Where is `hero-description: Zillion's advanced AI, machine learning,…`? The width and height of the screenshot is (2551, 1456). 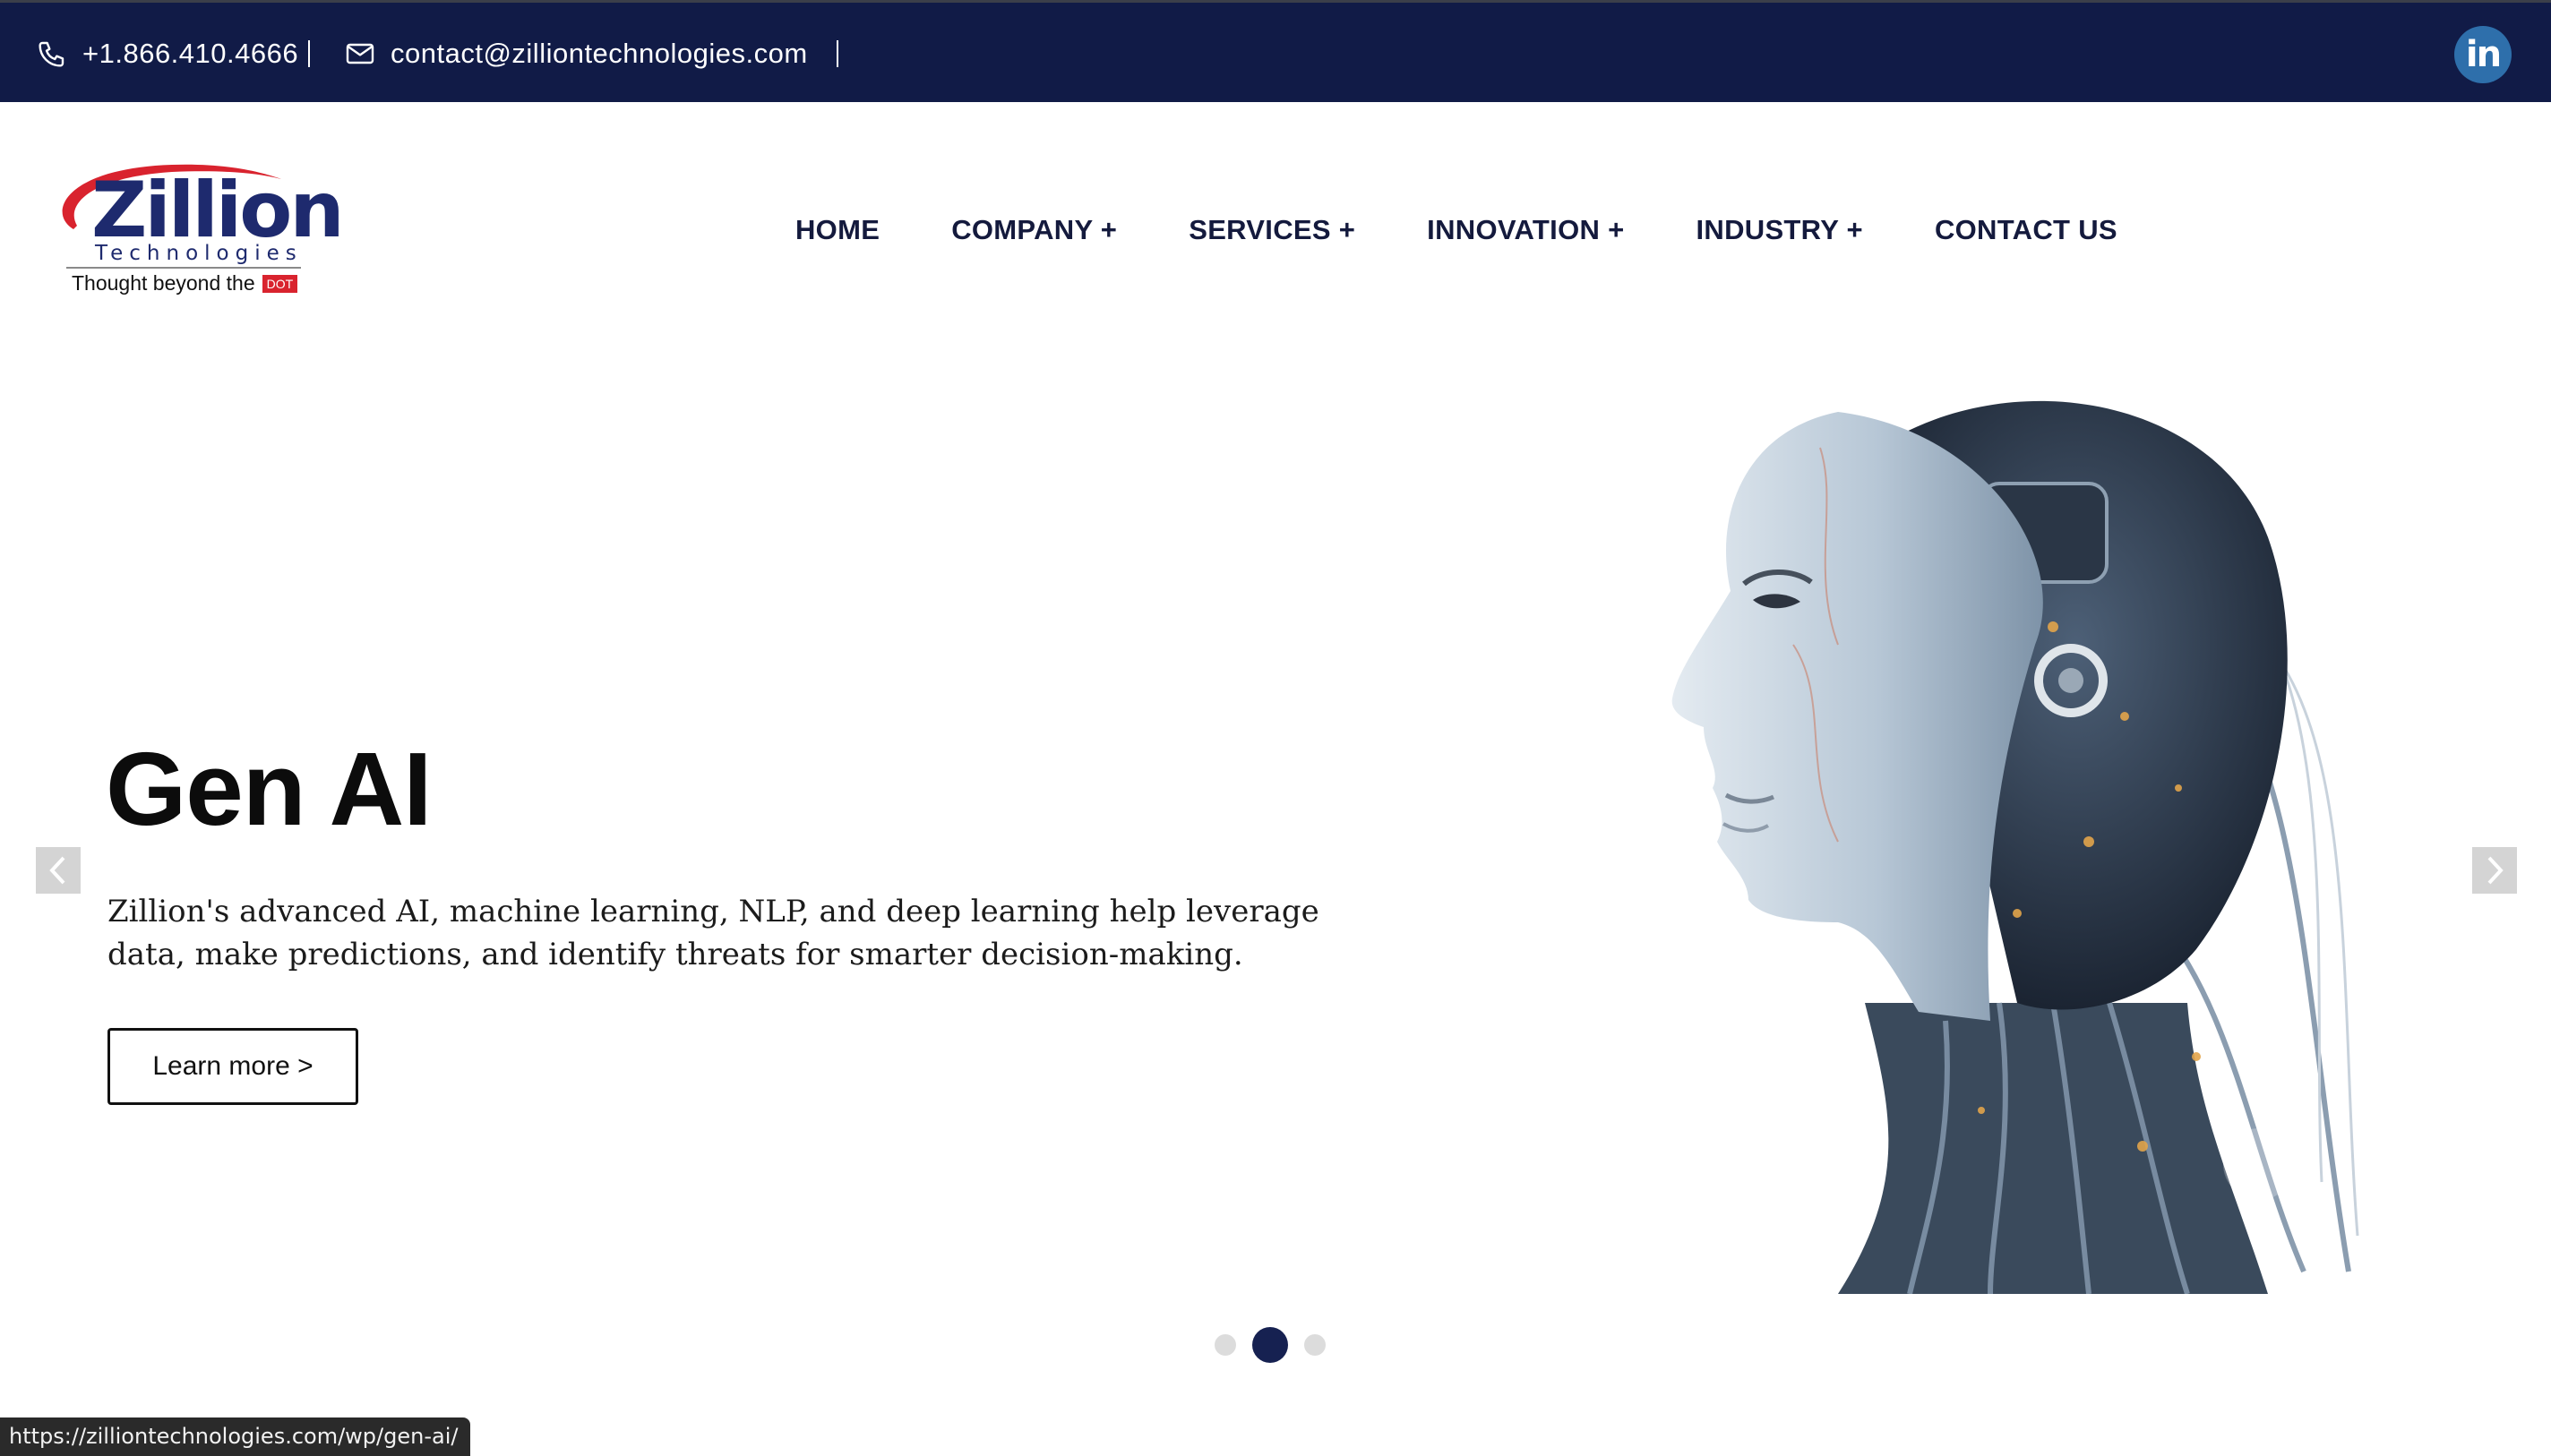
hero-description: Zillion's advanced AI, machine learning,… is located at coordinates (713, 933).